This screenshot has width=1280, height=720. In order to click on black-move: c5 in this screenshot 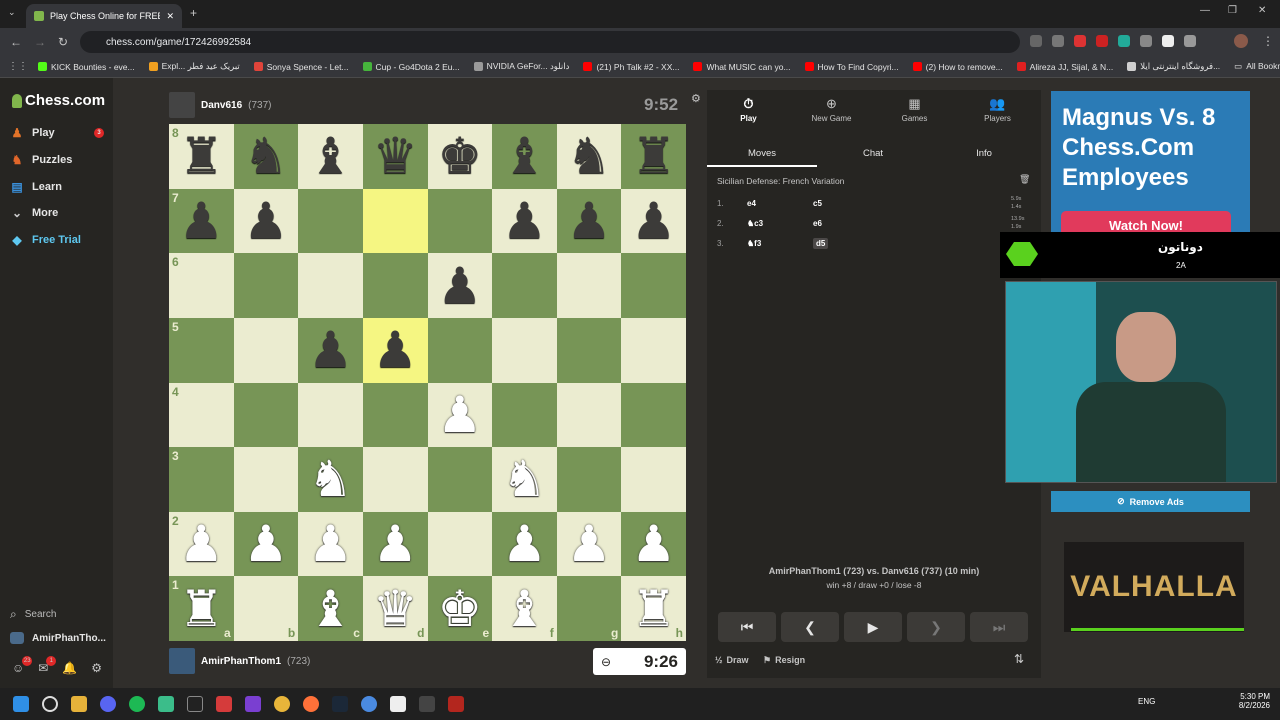, I will do `click(843, 203)`.